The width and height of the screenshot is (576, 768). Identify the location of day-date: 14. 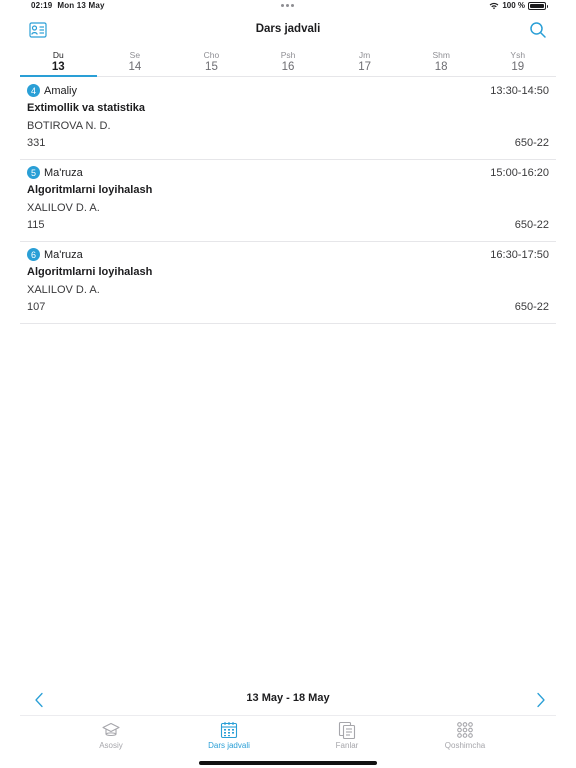
(135, 67).